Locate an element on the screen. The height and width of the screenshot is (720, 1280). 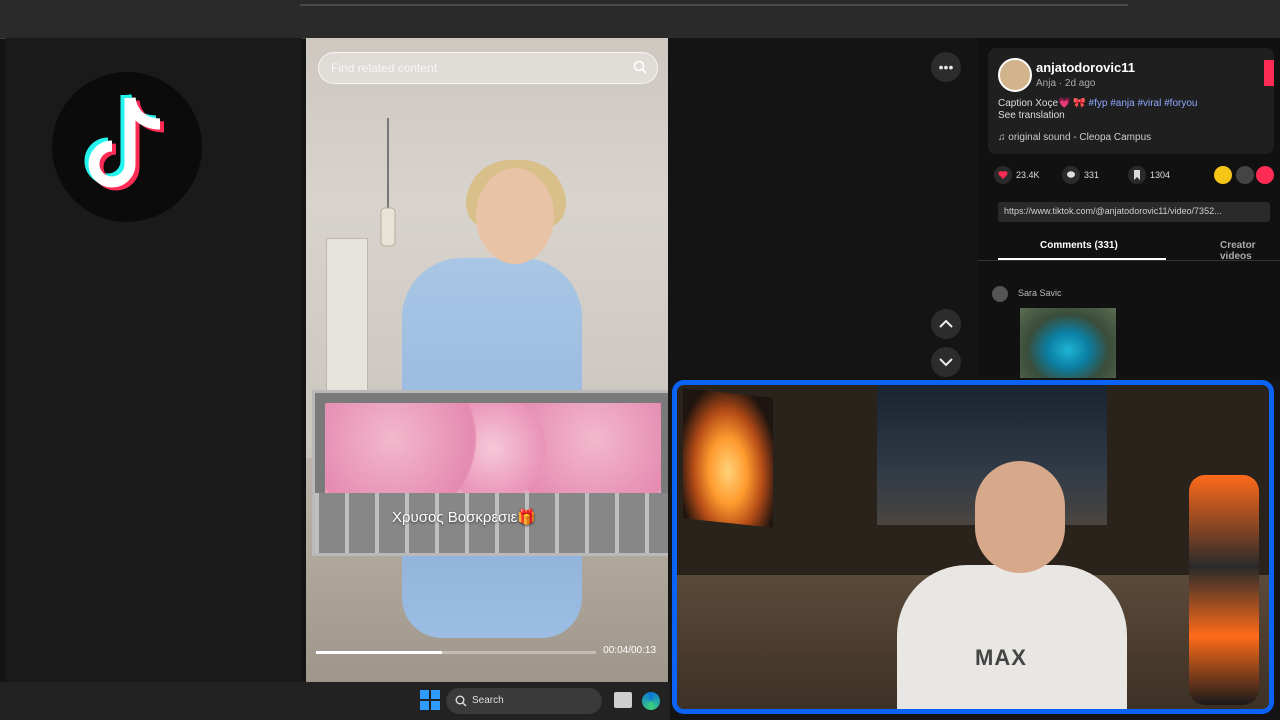
save-stat: 1304 is located at coordinates (1149, 175).